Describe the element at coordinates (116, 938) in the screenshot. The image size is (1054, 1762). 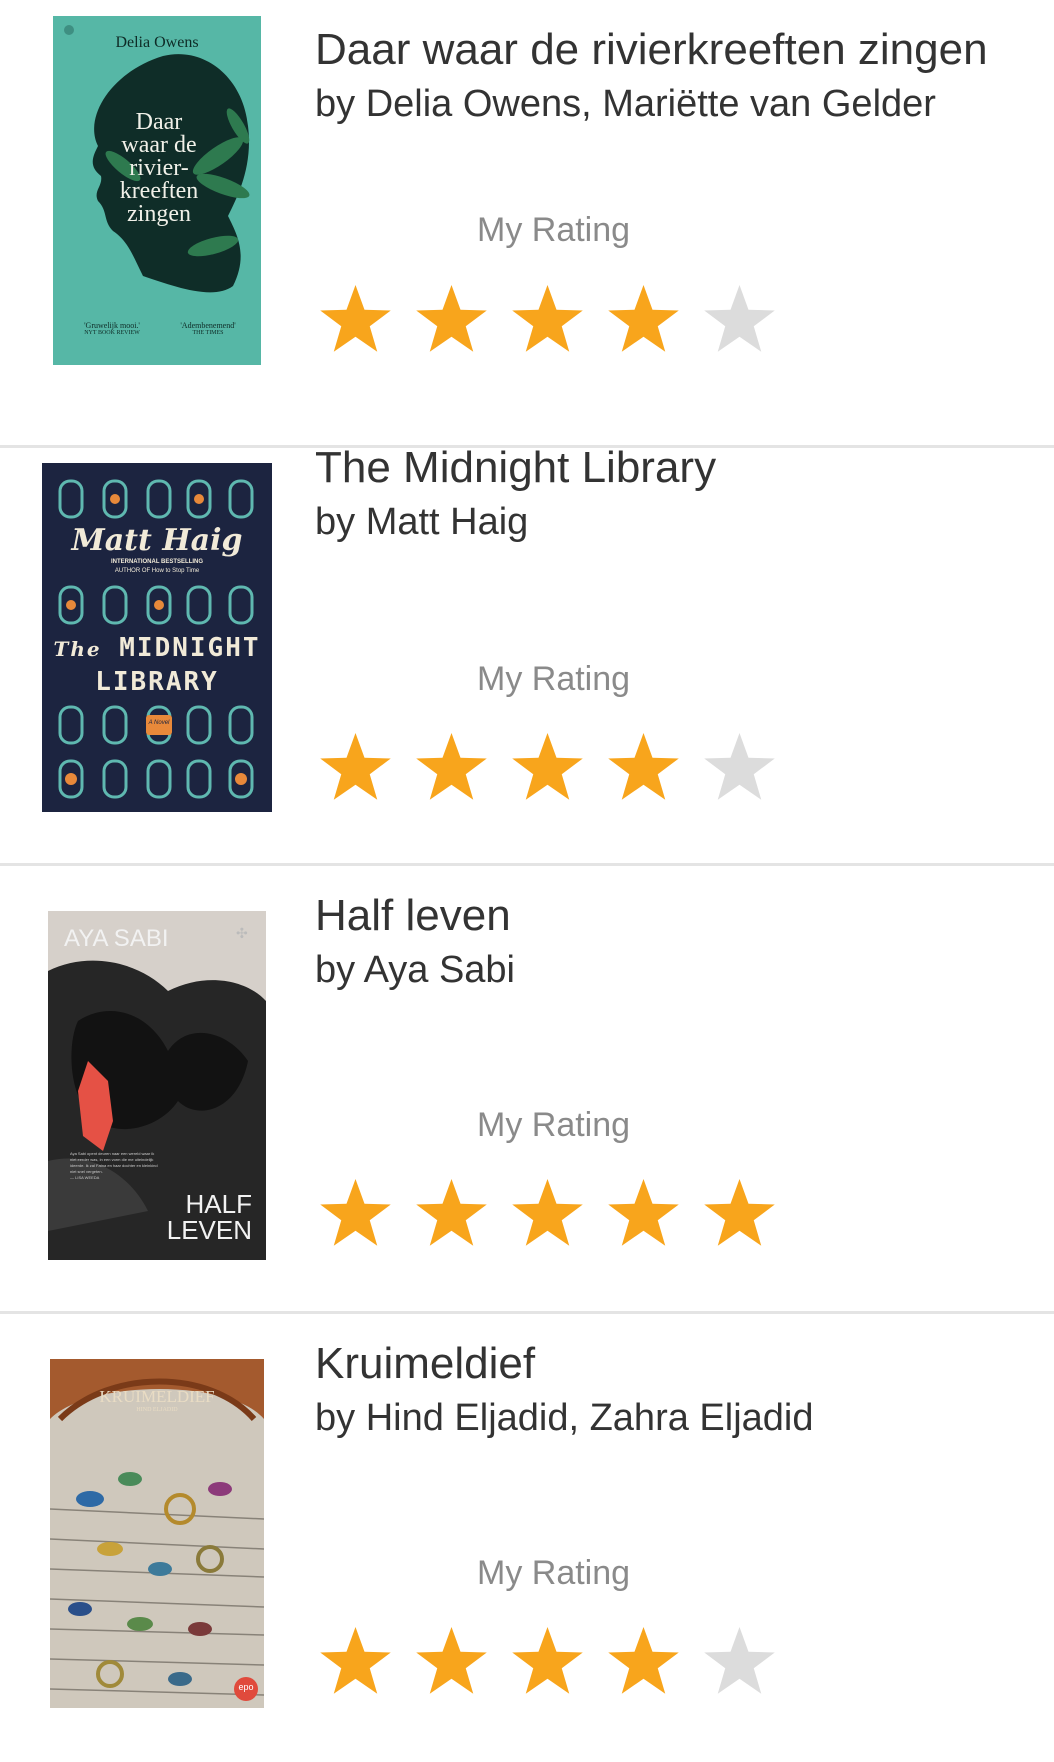
I see `cover-3-author: AYA SABI` at that location.